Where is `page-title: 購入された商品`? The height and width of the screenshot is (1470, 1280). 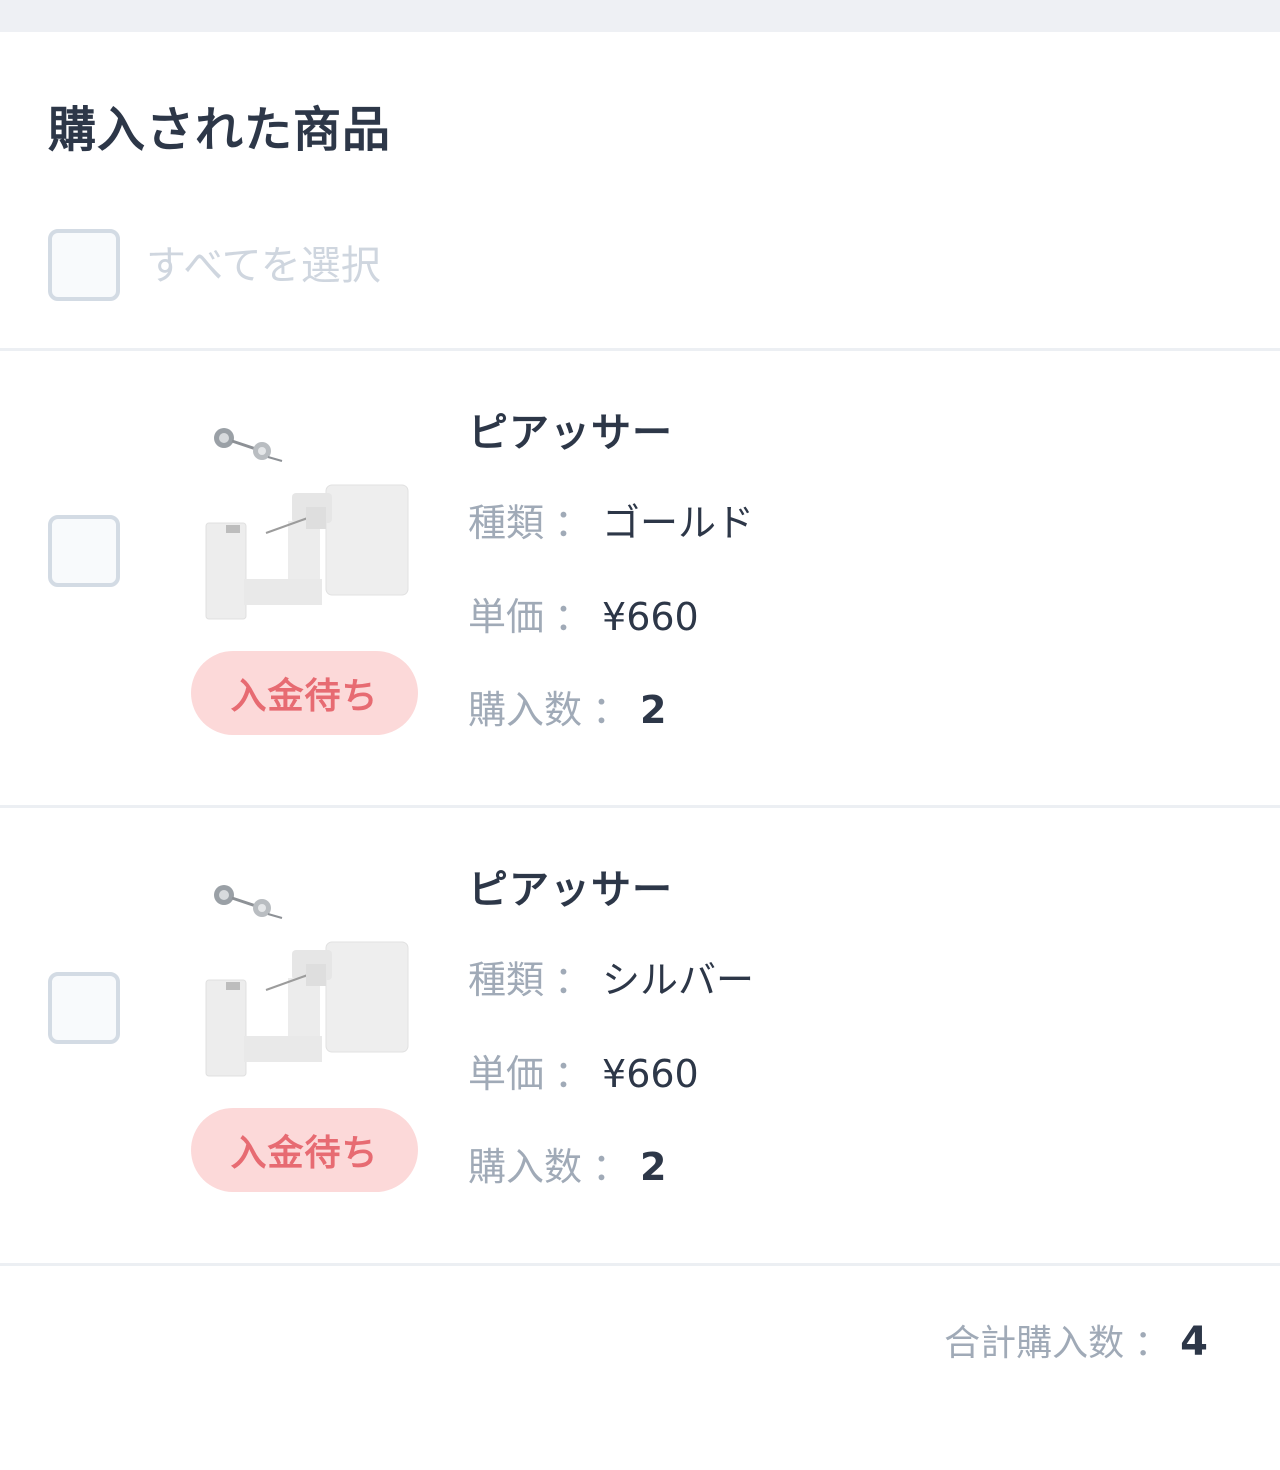 page-title: 購入された商品 is located at coordinates (220, 130).